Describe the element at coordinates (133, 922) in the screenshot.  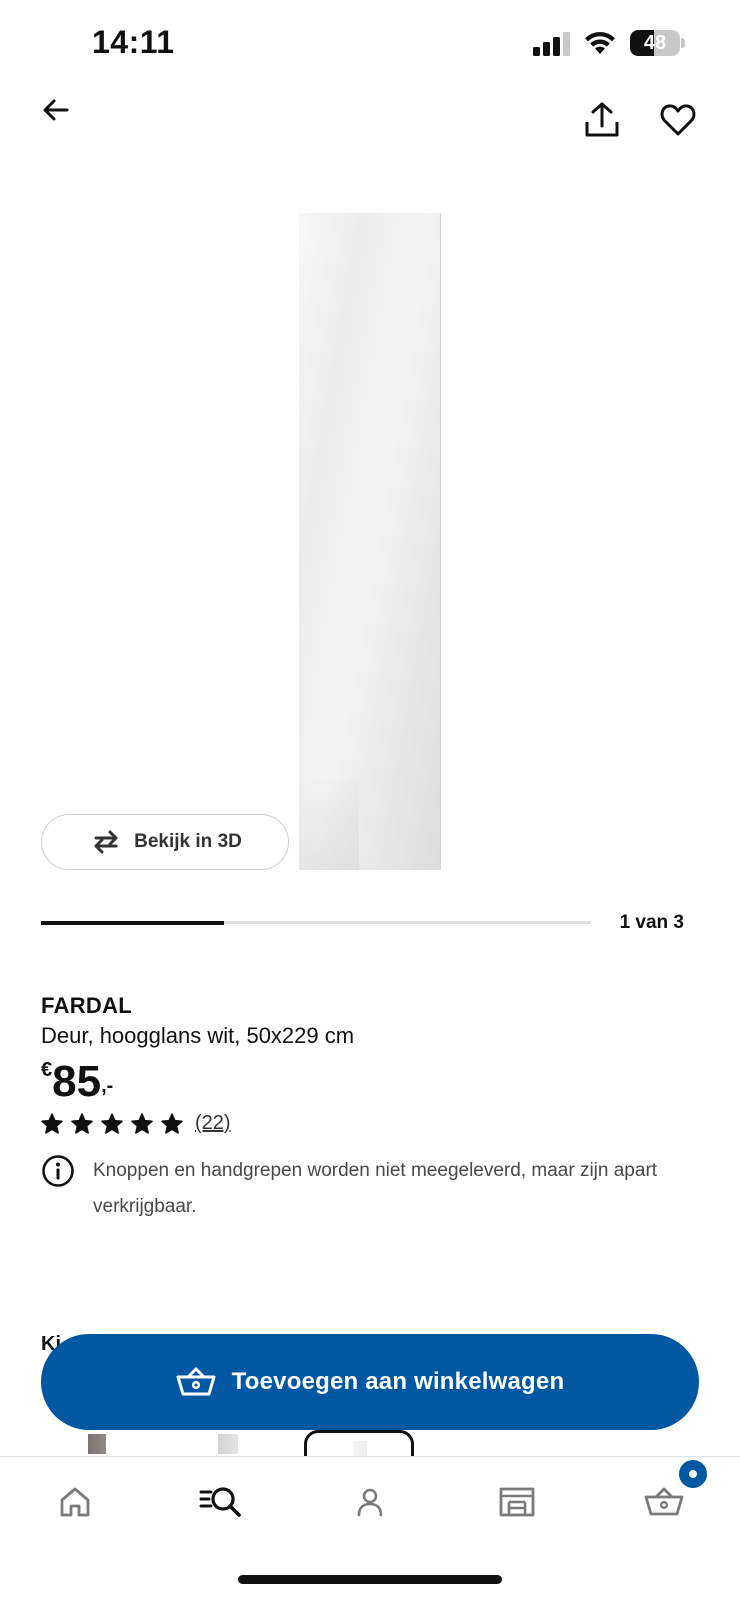
I see `gallery-progress-fill` at that location.